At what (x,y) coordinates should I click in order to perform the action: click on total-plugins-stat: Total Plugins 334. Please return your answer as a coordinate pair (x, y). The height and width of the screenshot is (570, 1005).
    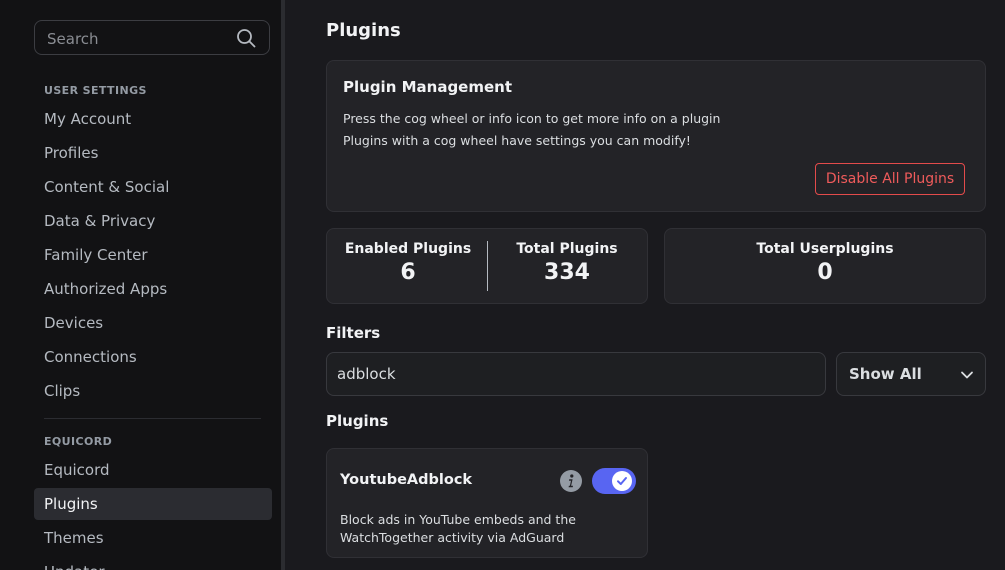
    Looking at the image, I should click on (567, 263).